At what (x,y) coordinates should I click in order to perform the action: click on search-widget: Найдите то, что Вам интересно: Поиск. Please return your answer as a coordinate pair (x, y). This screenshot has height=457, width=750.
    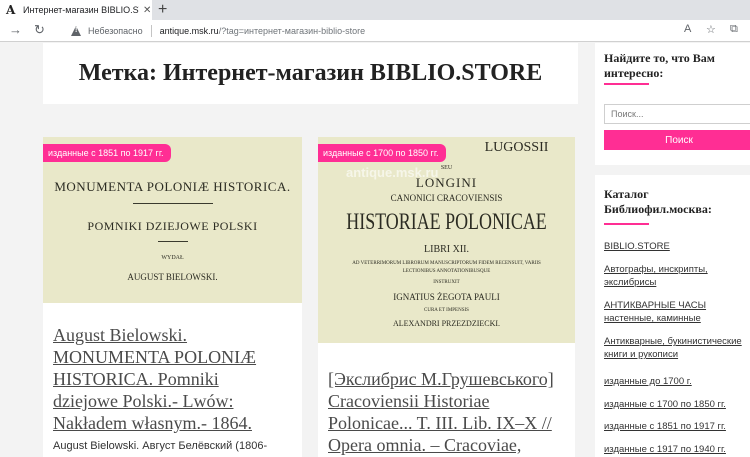
    Looking at the image, I should click on (672, 104).